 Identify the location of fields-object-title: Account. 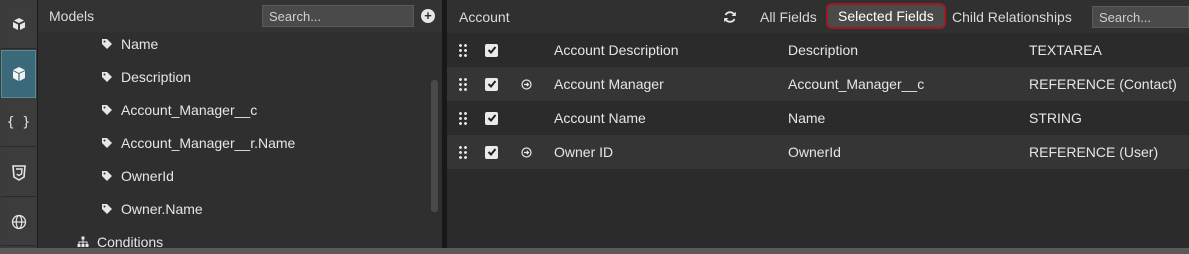
(484, 17).